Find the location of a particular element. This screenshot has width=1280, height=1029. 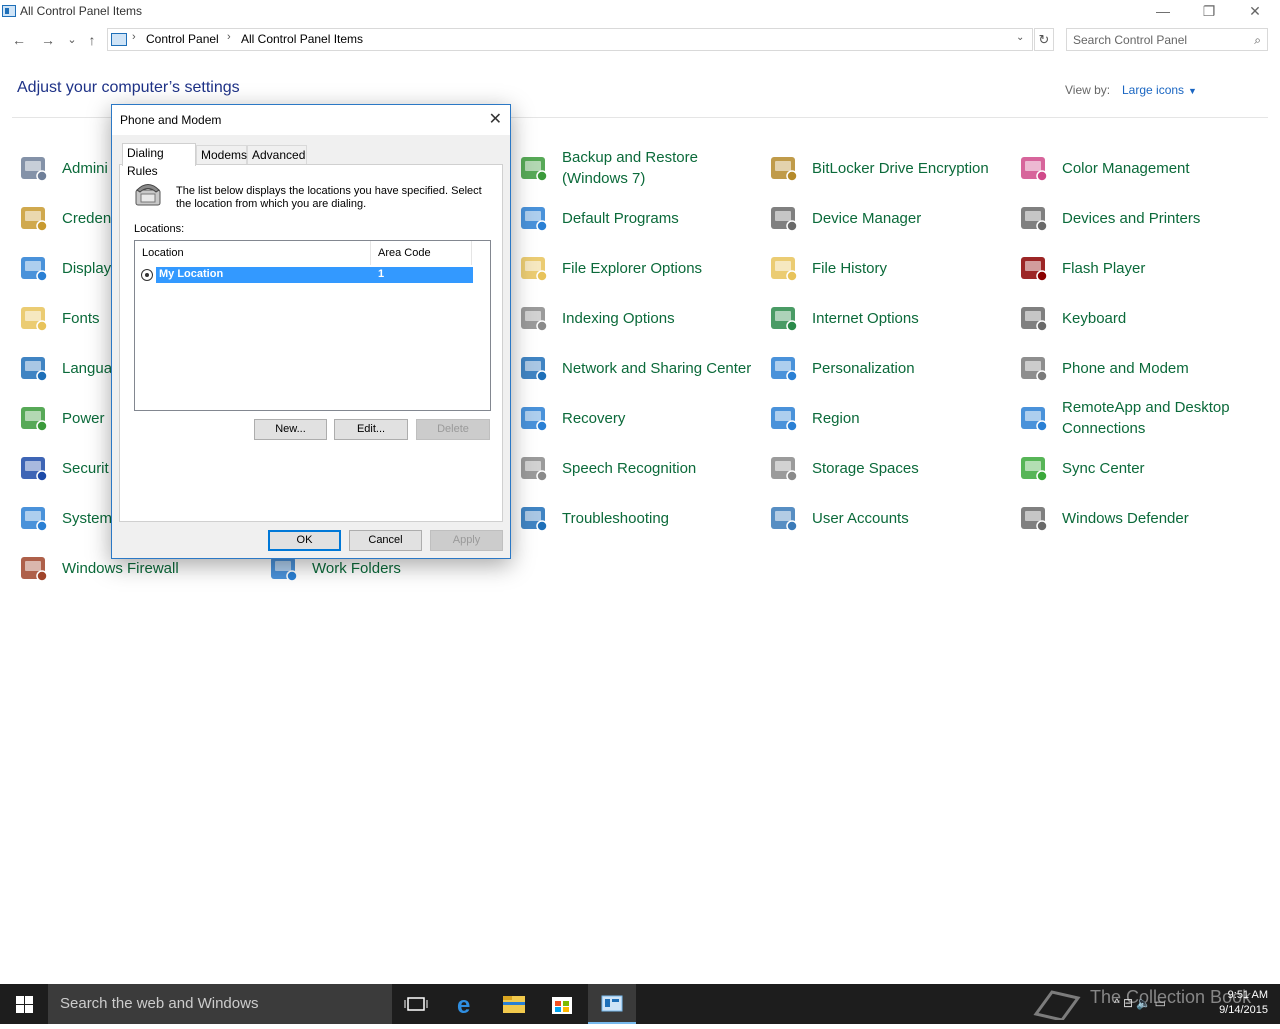

tab-dialing-rules: Dialing Rules is located at coordinates (159, 160).